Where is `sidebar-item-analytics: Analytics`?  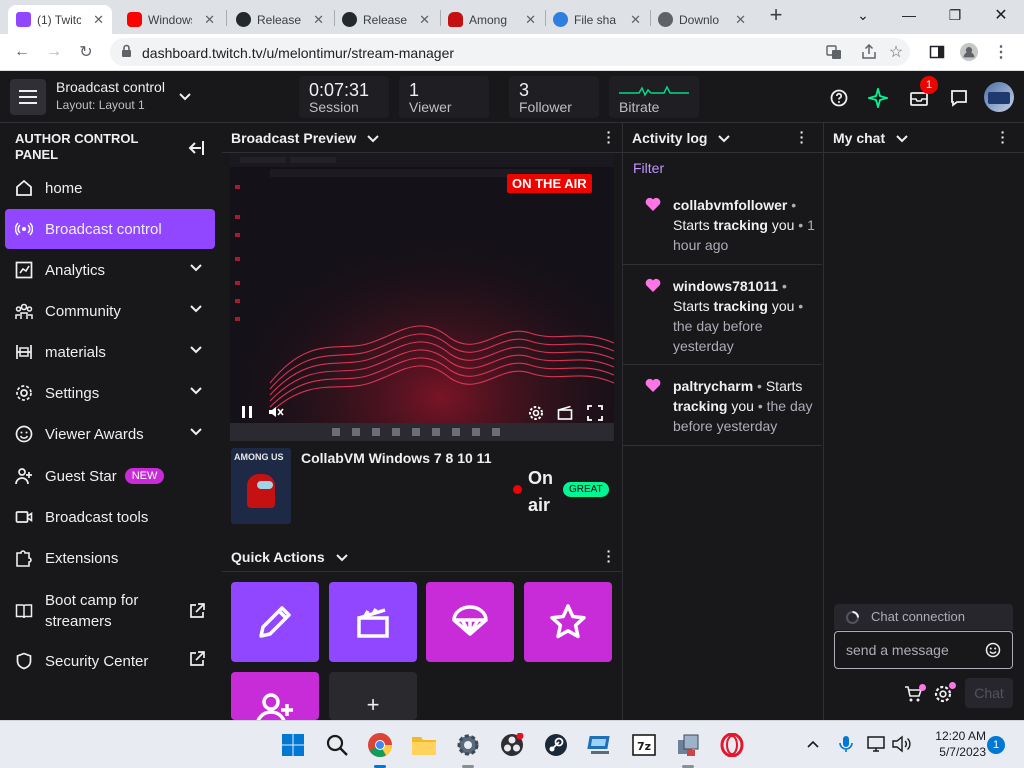
sidebar-item-analytics: Analytics is located at coordinates (110, 270).